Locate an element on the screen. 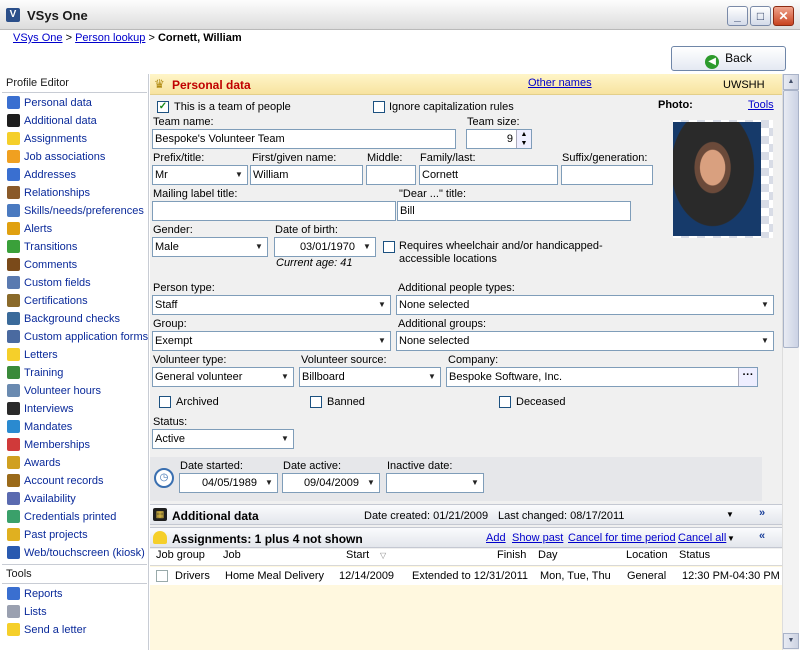 This screenshot has width=800, height=650. sidebar-item-memberships: Memberships is located at coordinates (48, 446).